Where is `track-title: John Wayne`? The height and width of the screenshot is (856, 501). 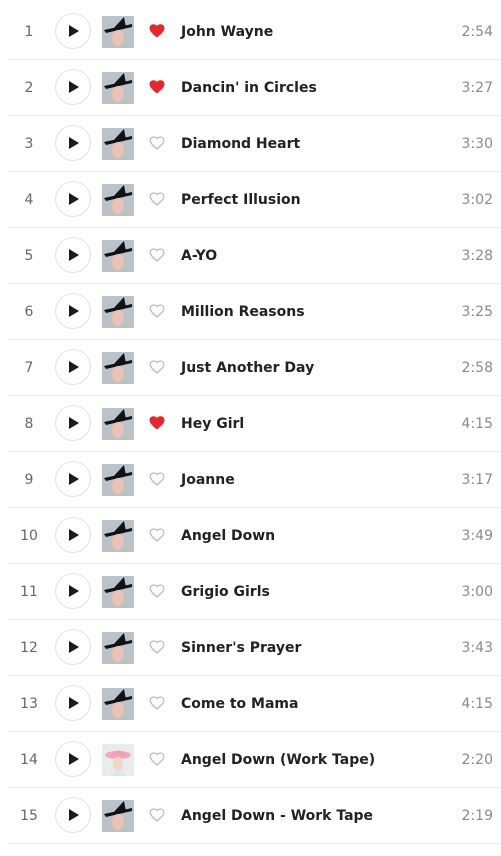 track-title: John Wayne is located at coordinates (227, 32).